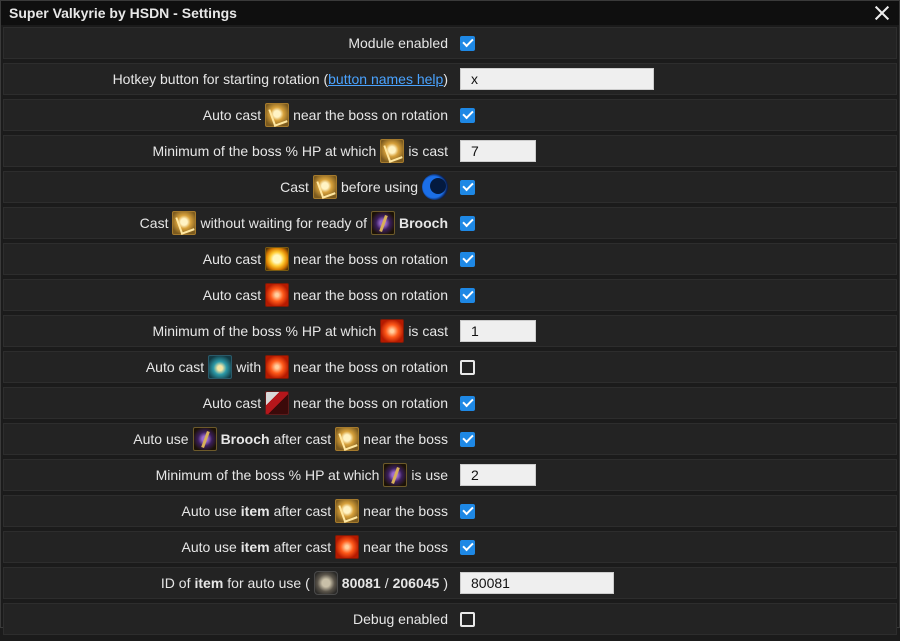  What do you see at coordinates (467, 115) in the screenshot?
I see `auto-cast-checkbox` at bounding box center [467, 115].